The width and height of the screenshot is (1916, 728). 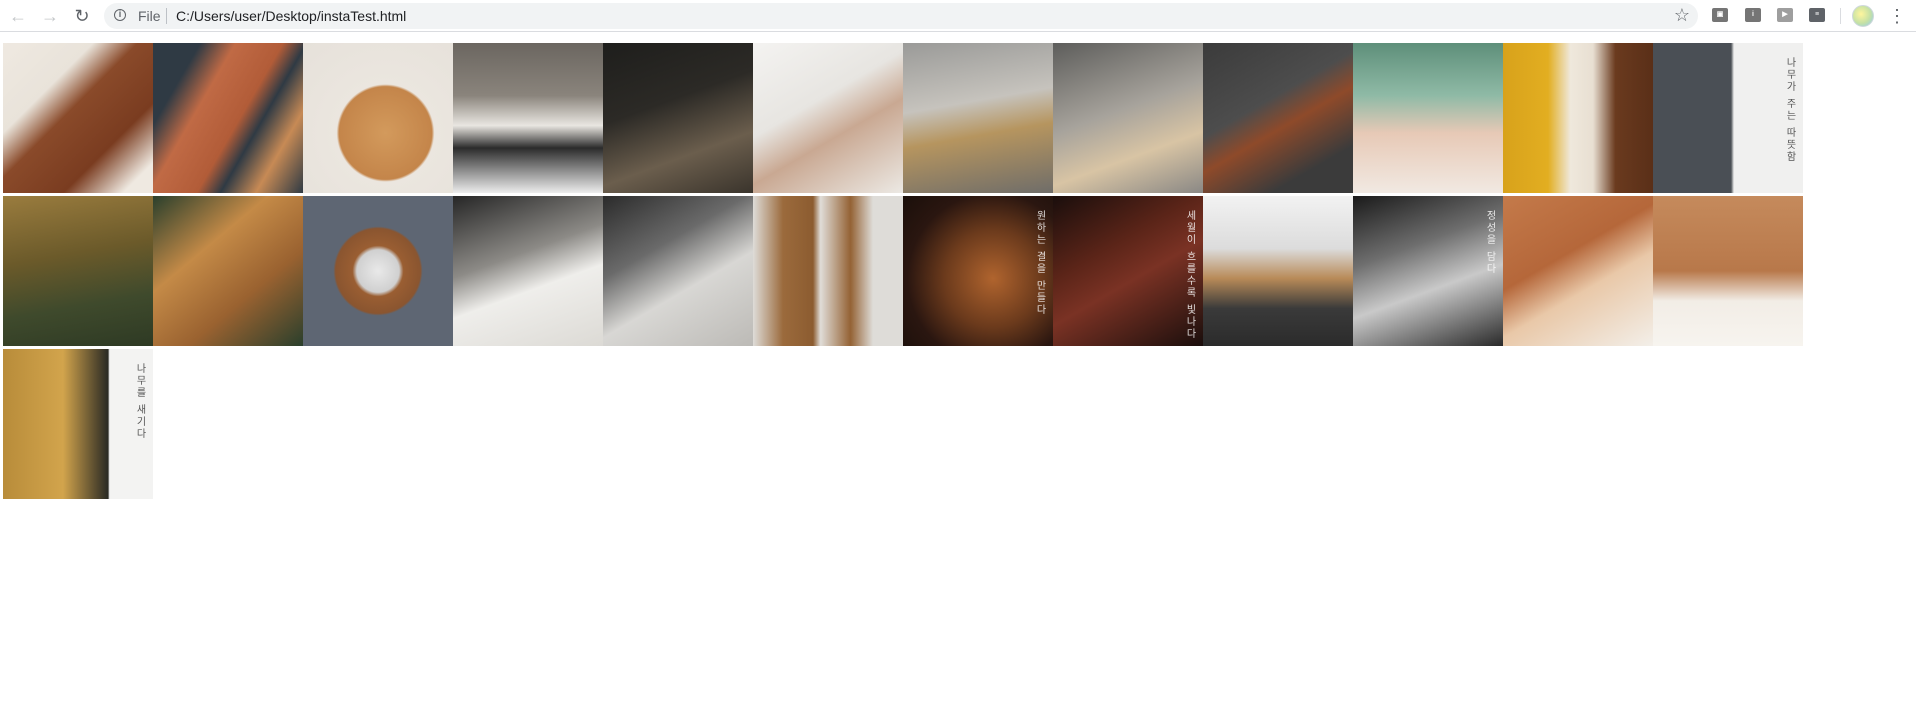 I want to click on scheme-label: File, so click(x=149, y=16).